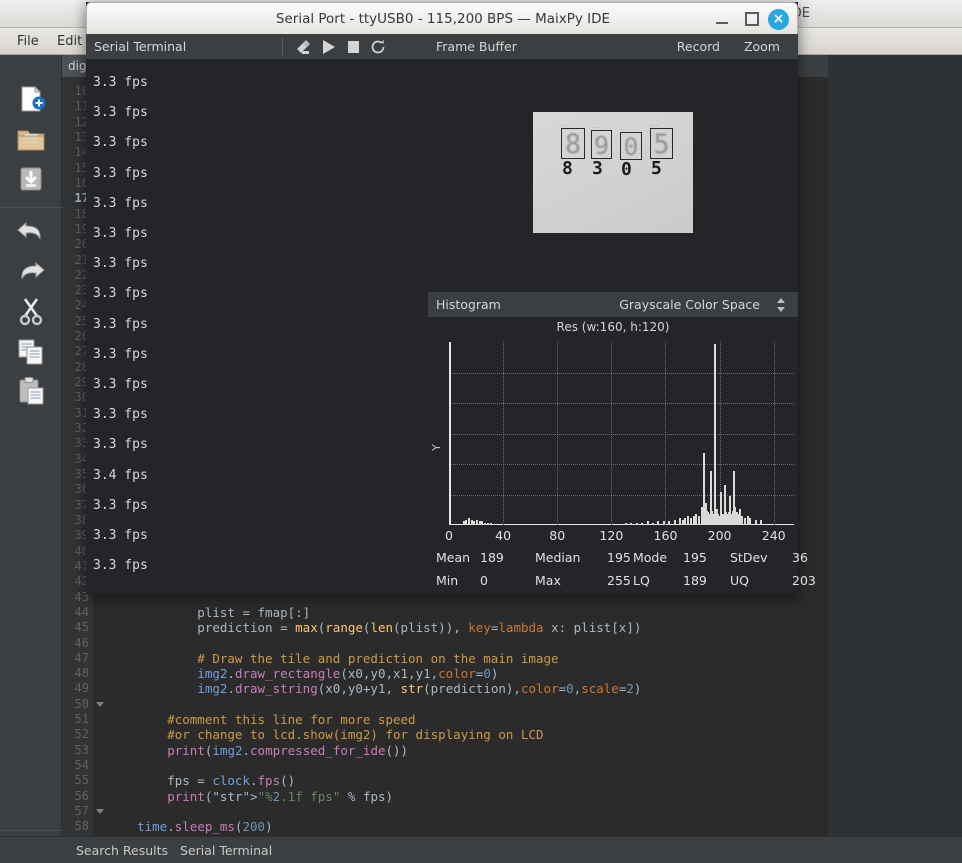  I want to click on line-number: 37, so click(81, 504).